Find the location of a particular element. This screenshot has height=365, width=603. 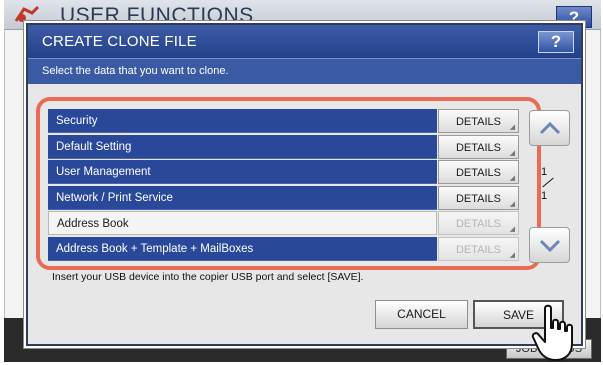

pointing-hand-icon is located at coordinates (552, 332).